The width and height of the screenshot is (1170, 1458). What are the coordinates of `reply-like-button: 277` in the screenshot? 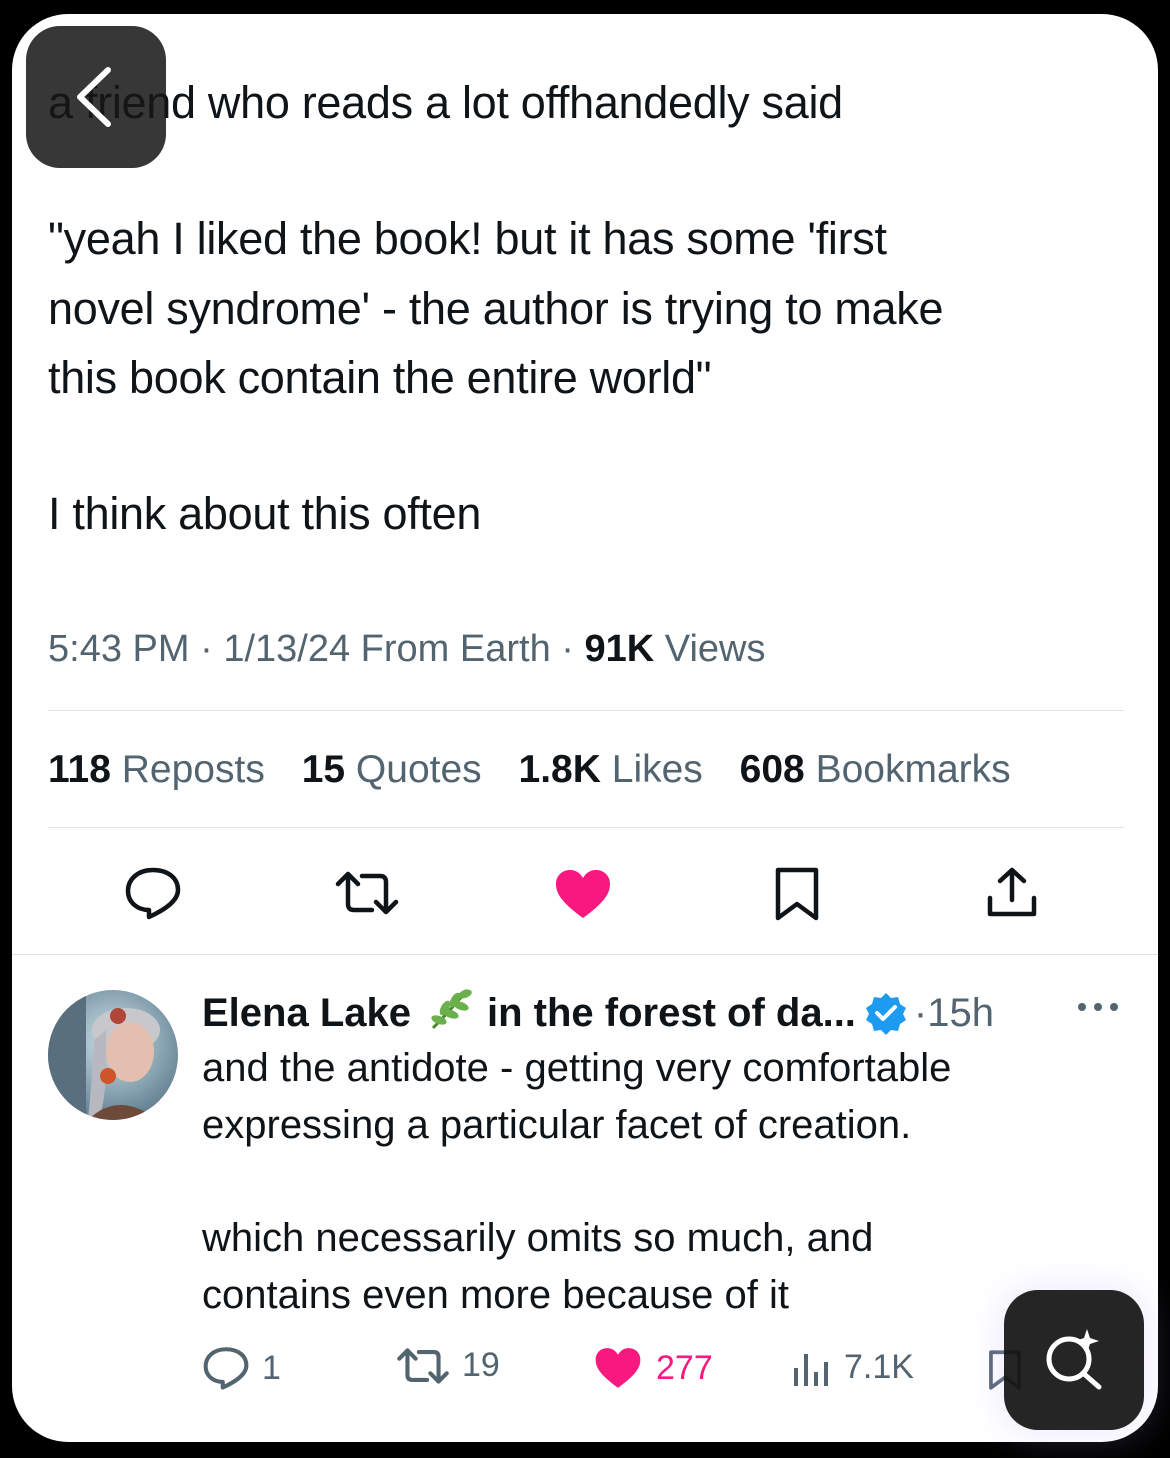 It's located at (653, 1368).